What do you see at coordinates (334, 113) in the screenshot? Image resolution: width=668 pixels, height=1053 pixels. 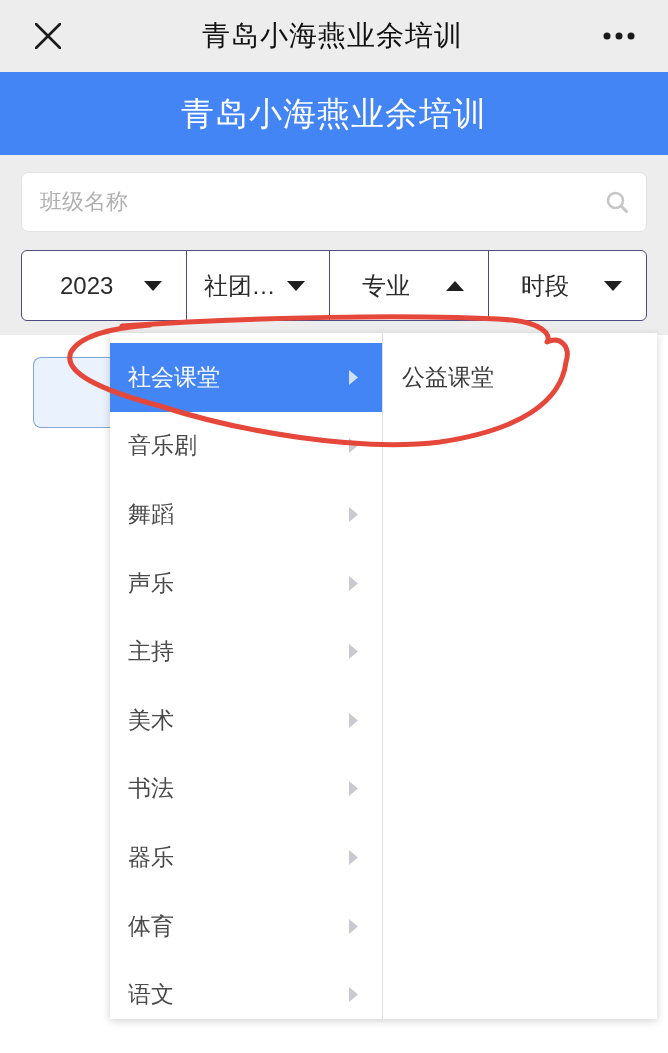 I see `header-title: 青岛小海燕业余培训` at bounding box center [334, 113].